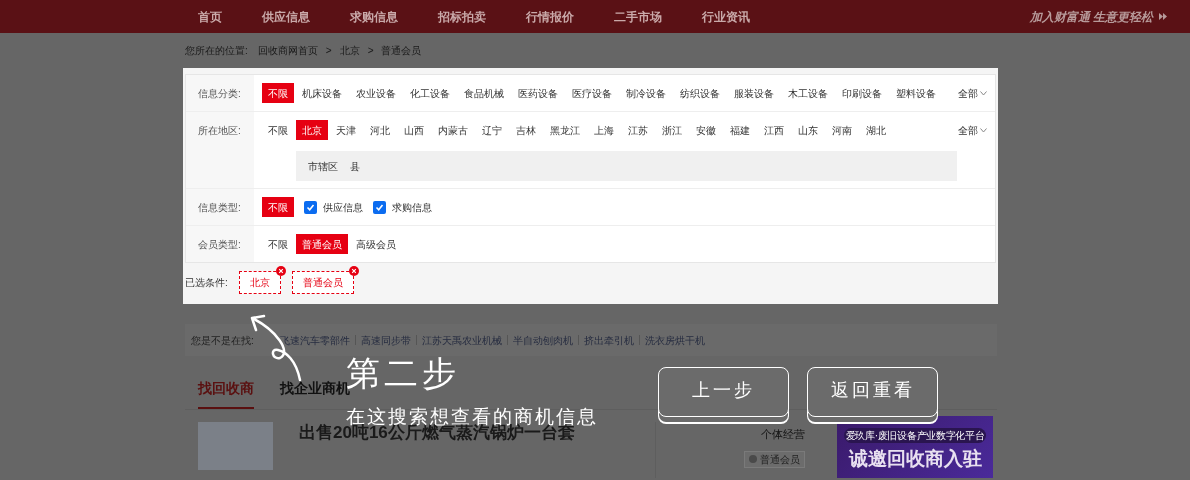  Describe the element at coordinates (219, 130) in the screenshot. I see `filter-label: 所在地区:` at that location.